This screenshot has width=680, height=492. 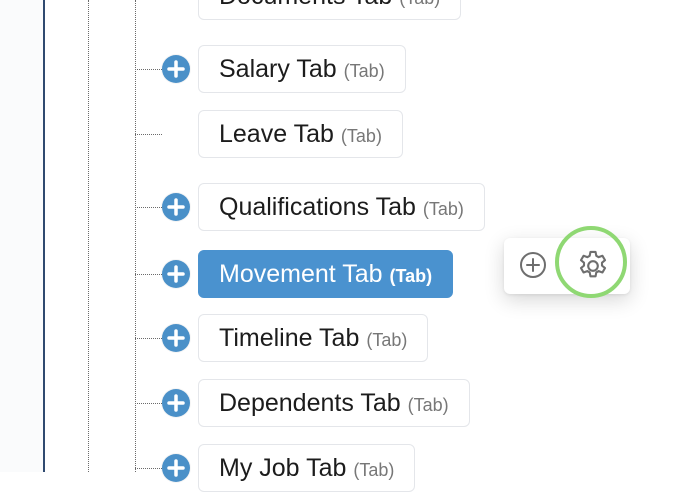 What do you see at coordinates (278, 68) in the screenshot?
I see `tab-node-title: Salary Tab` at bounding box center [278, 68].